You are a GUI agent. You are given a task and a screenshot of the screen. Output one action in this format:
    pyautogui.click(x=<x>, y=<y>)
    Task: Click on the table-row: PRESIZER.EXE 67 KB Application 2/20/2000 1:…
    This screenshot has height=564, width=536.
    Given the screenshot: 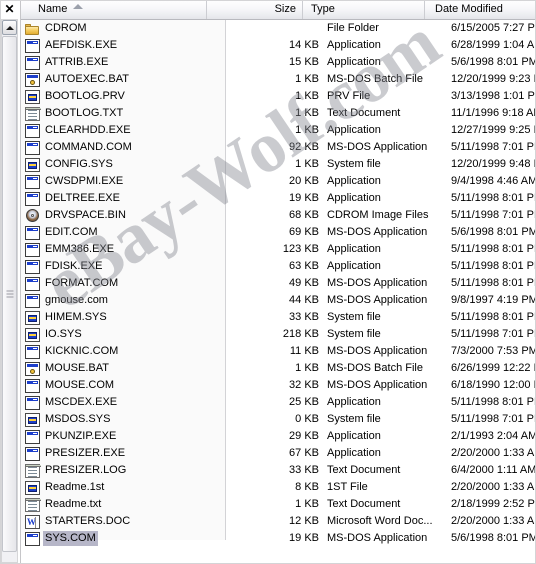 What is the action you would take?
    pyautogui.click(x=278, y=453)
    